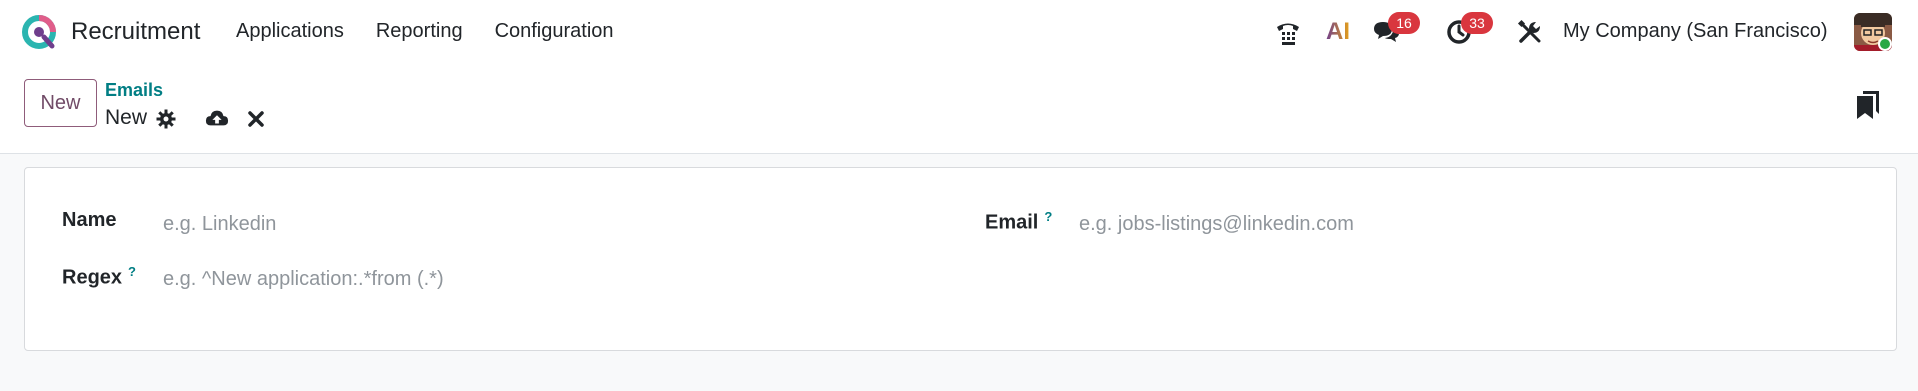 The height and width of the screenshot is (391, 1918). I want to click on phone-icon, so click(1288, 32).